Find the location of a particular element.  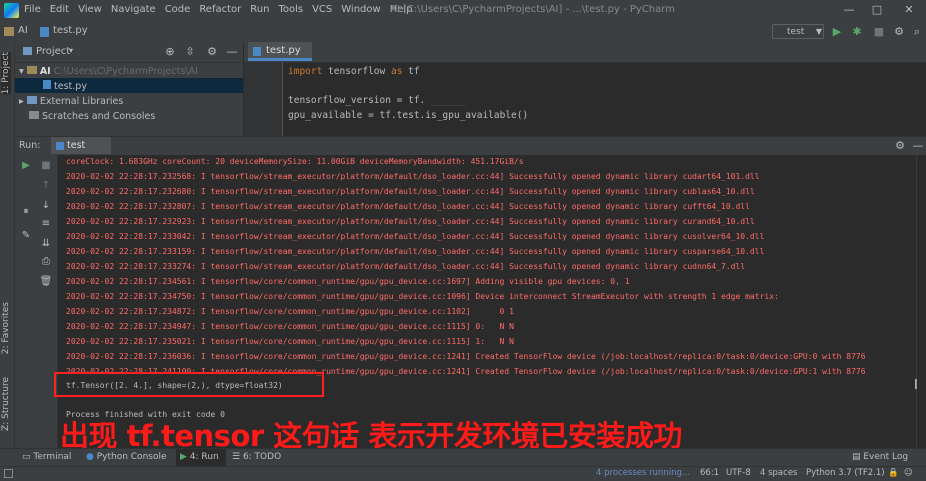

search-icon: ⌕ is located at coordinates (917, 32).